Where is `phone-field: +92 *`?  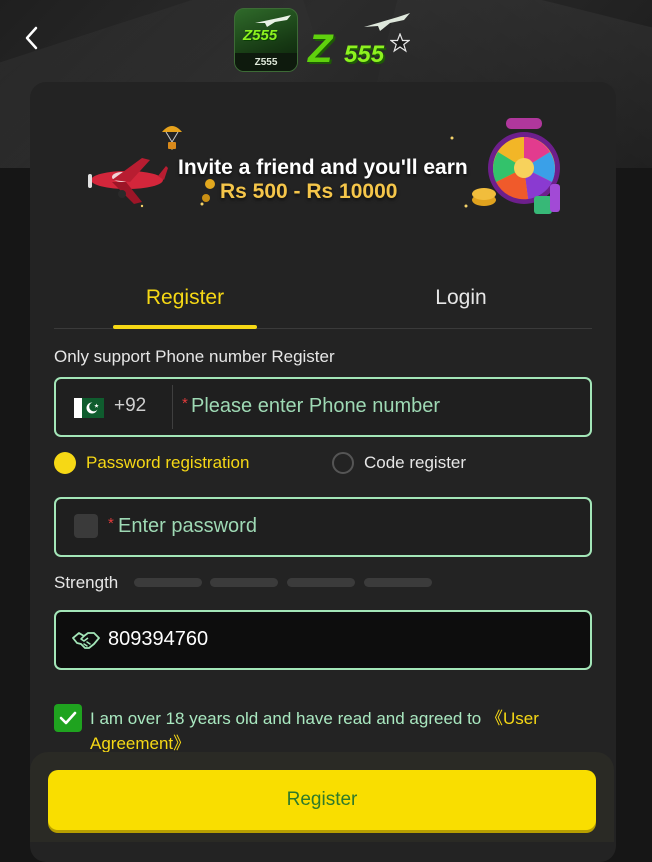 phone-field: +92 * is located at coordinates (323, 407).